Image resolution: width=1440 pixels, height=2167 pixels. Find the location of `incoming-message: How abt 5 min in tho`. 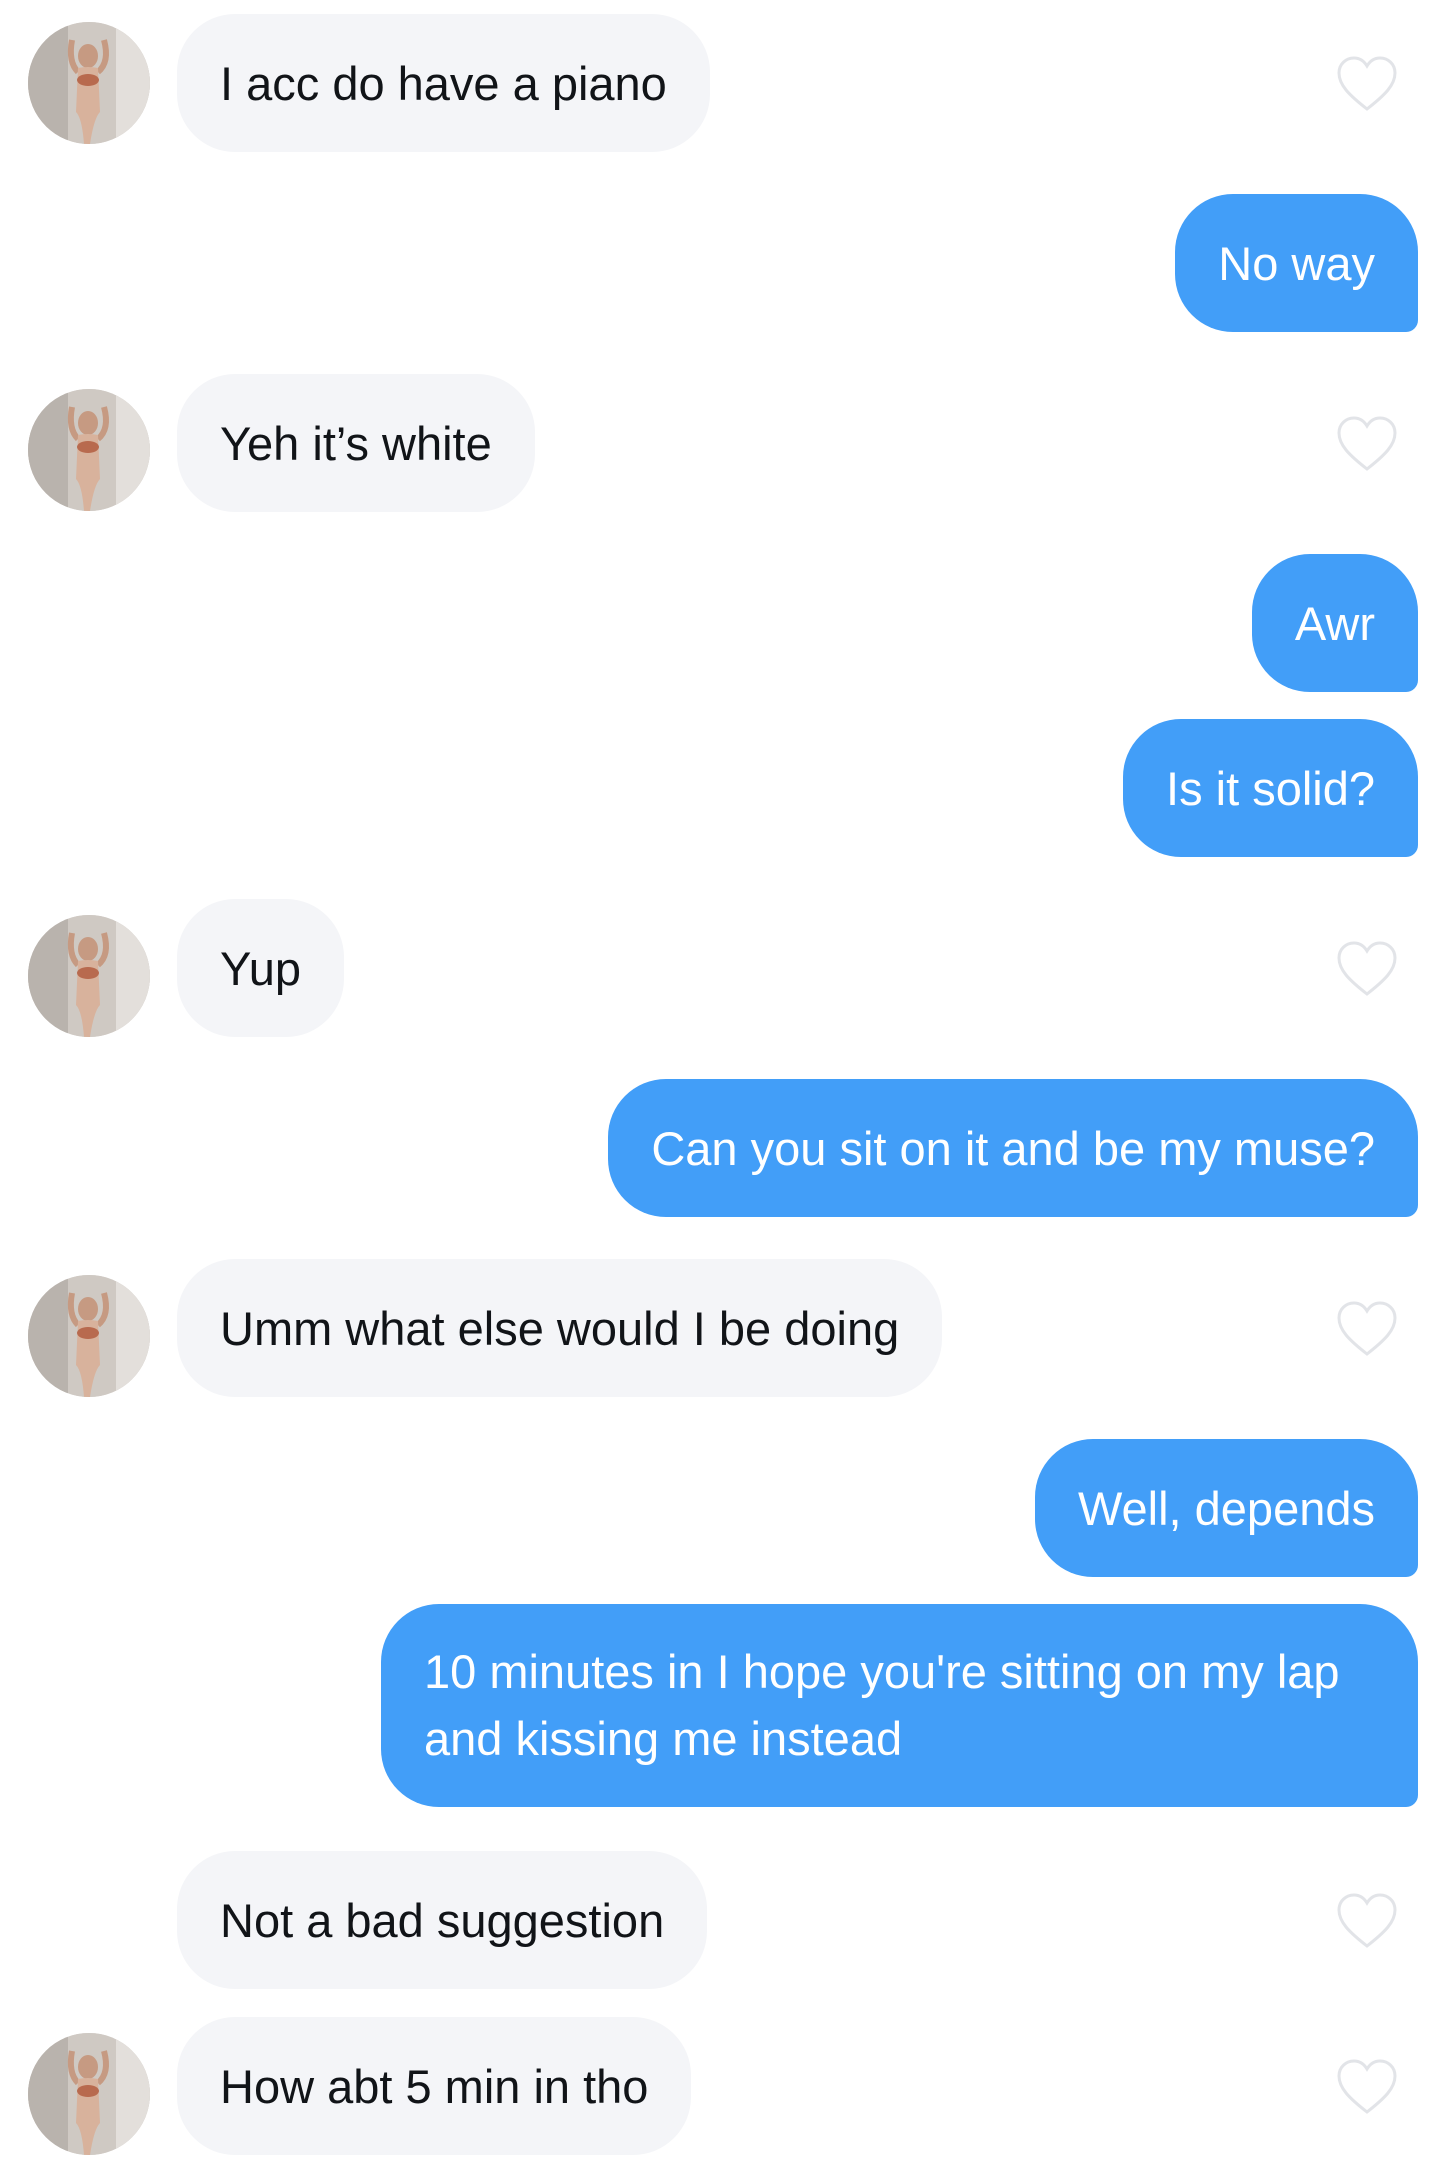

incoming-message: How abt 5 min in tho is located at coordinates (434, 2086).